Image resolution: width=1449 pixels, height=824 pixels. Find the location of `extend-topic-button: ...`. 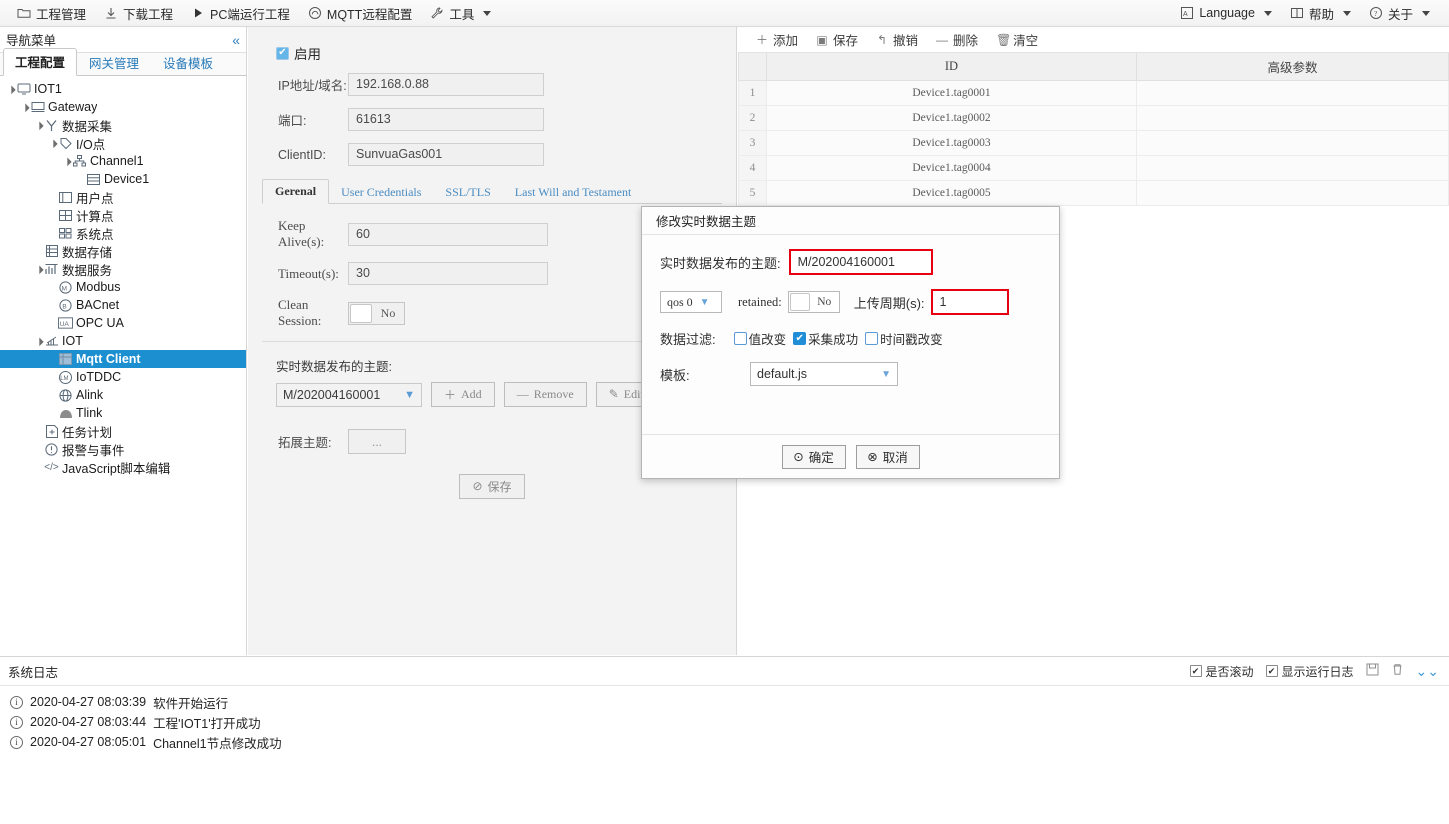

extend-topic-button: ... is located at coordinates (377, 441).